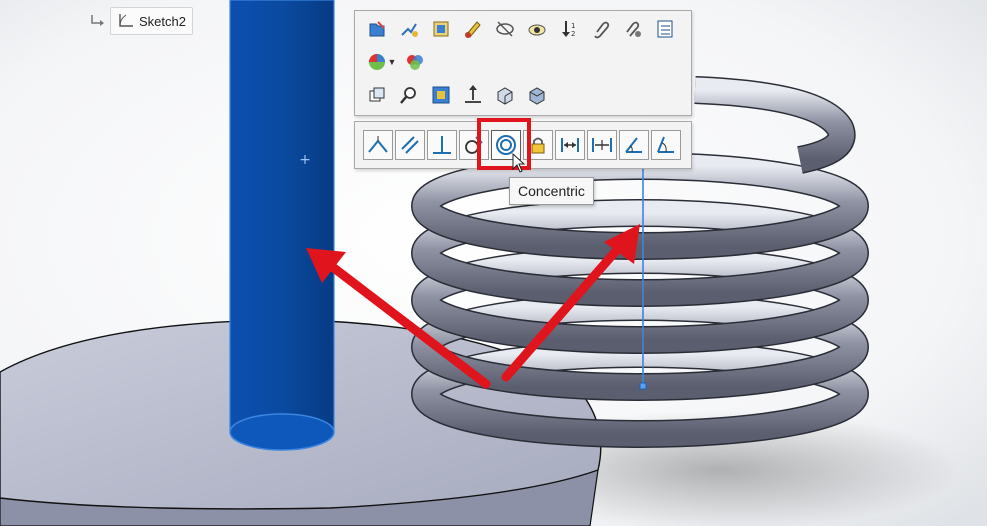  What do you see at coordinates (569, 29) in the screenshot?
I see `rollback-icon: 12` at bounding box center [569, 29].